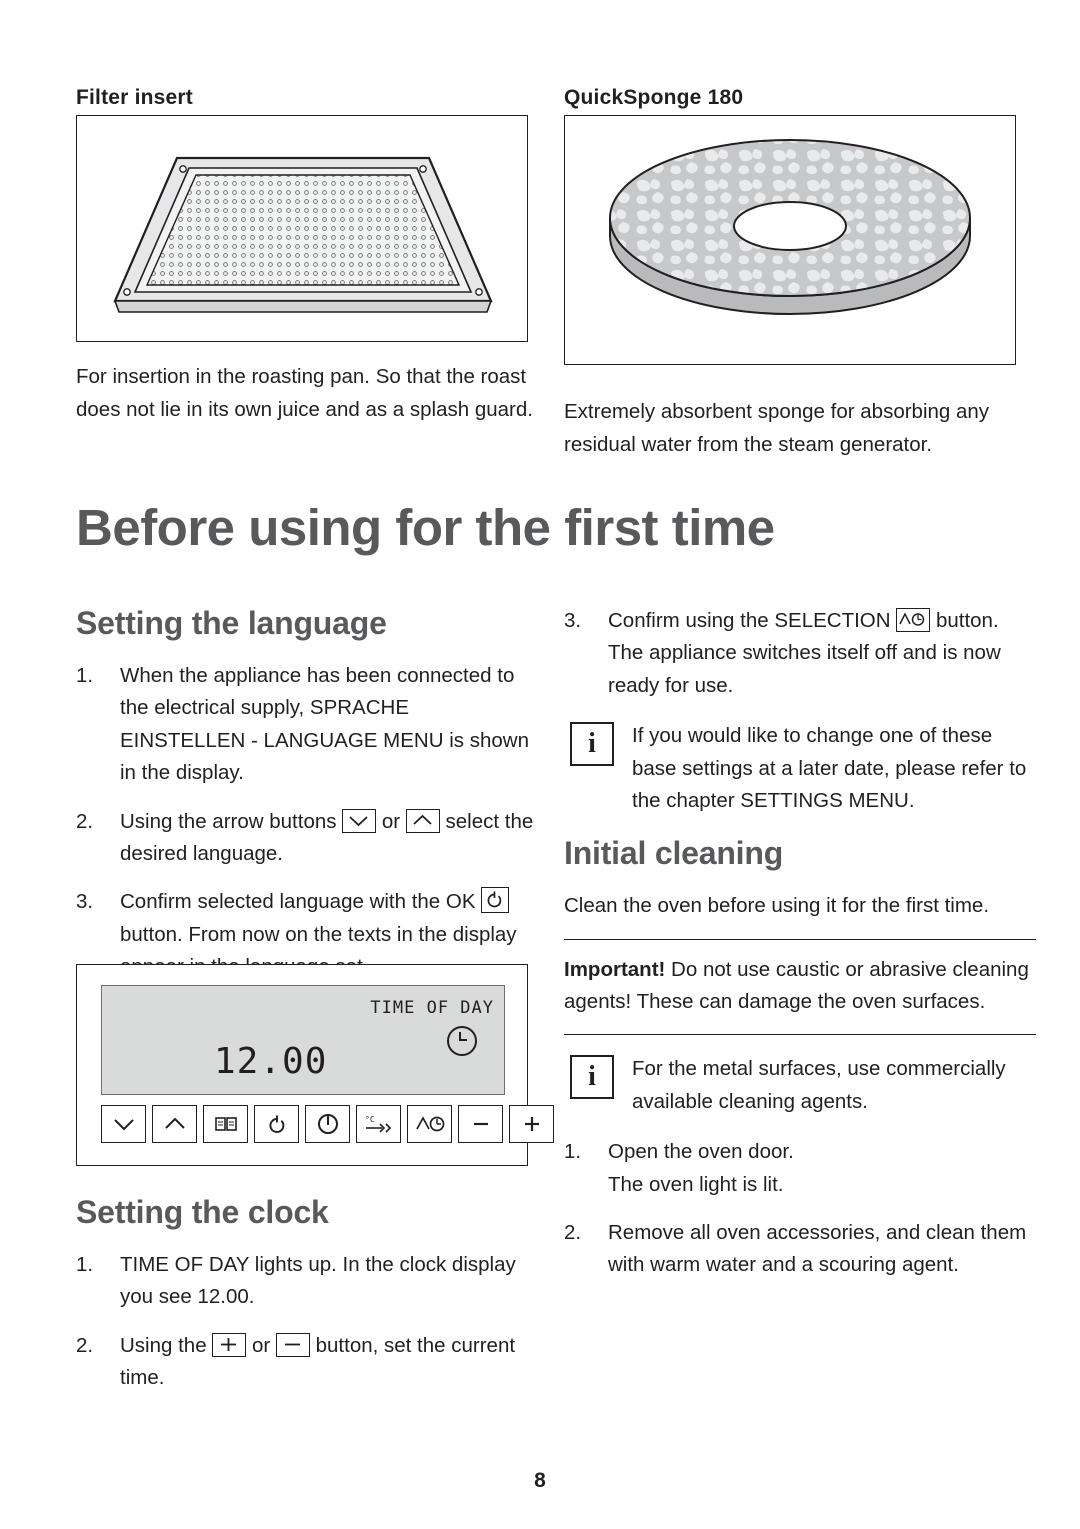 This screenshot has height=1529, width=1080. Describe the element at coordinates (229, 1344) in the screenshot. I see `plus-icon` at that location.